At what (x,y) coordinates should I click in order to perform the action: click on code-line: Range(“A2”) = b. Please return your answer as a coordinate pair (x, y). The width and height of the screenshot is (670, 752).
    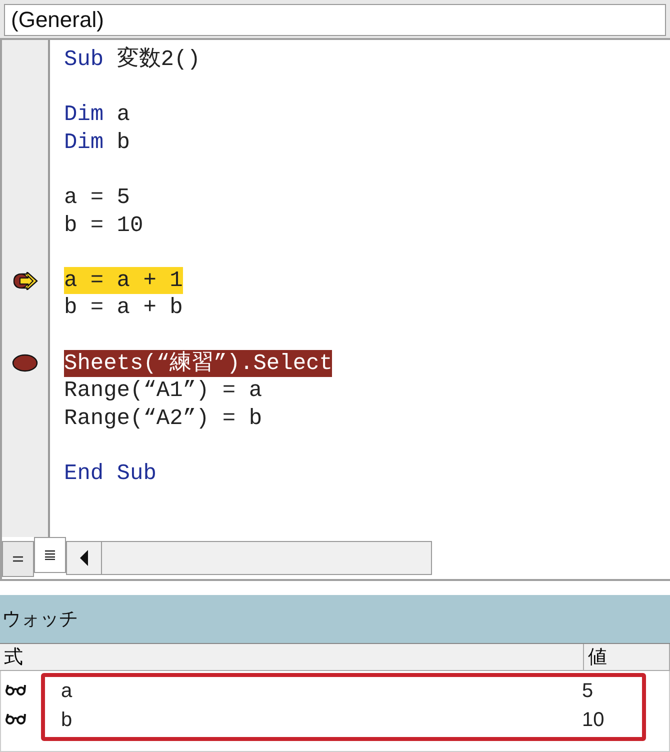
    Looking at the image, I should click on (163, 418).